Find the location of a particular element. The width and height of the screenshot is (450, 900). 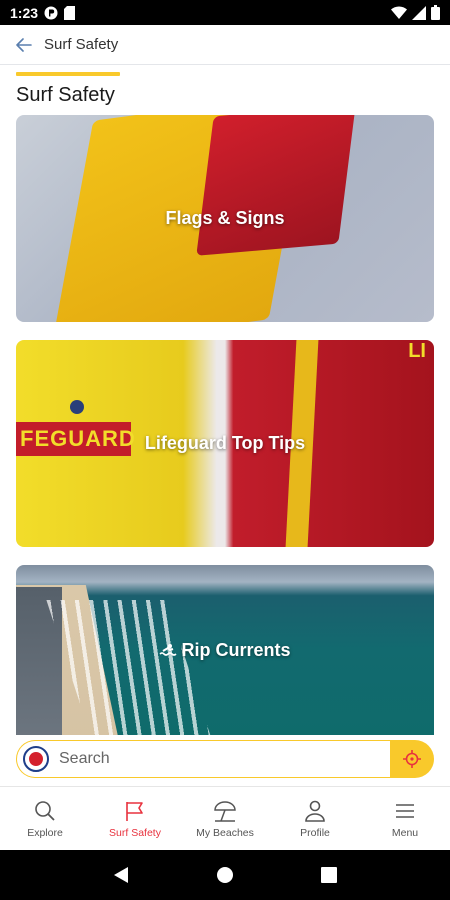

status-time: 1:23 is located at coordinates (24, 12).